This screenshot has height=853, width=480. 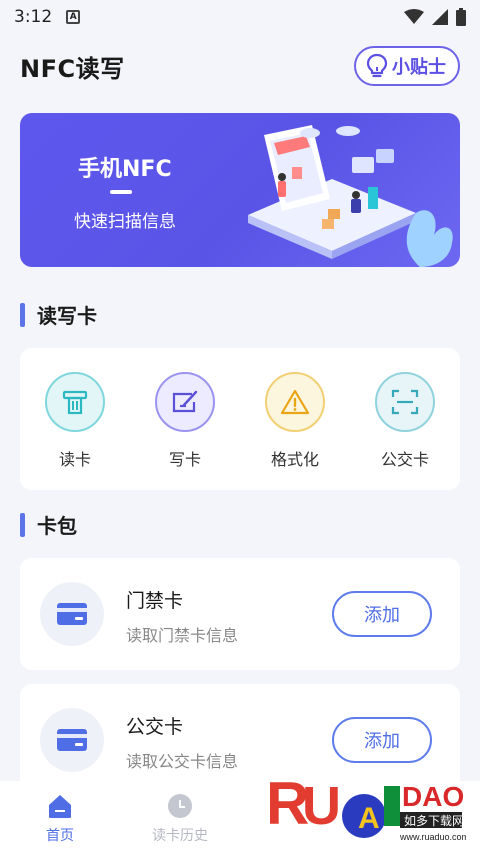 What do you see at coordinates (58, 314) in the screenshot?
I see `section-title-read-write: 读写卡` at bounding box center [58, 314].